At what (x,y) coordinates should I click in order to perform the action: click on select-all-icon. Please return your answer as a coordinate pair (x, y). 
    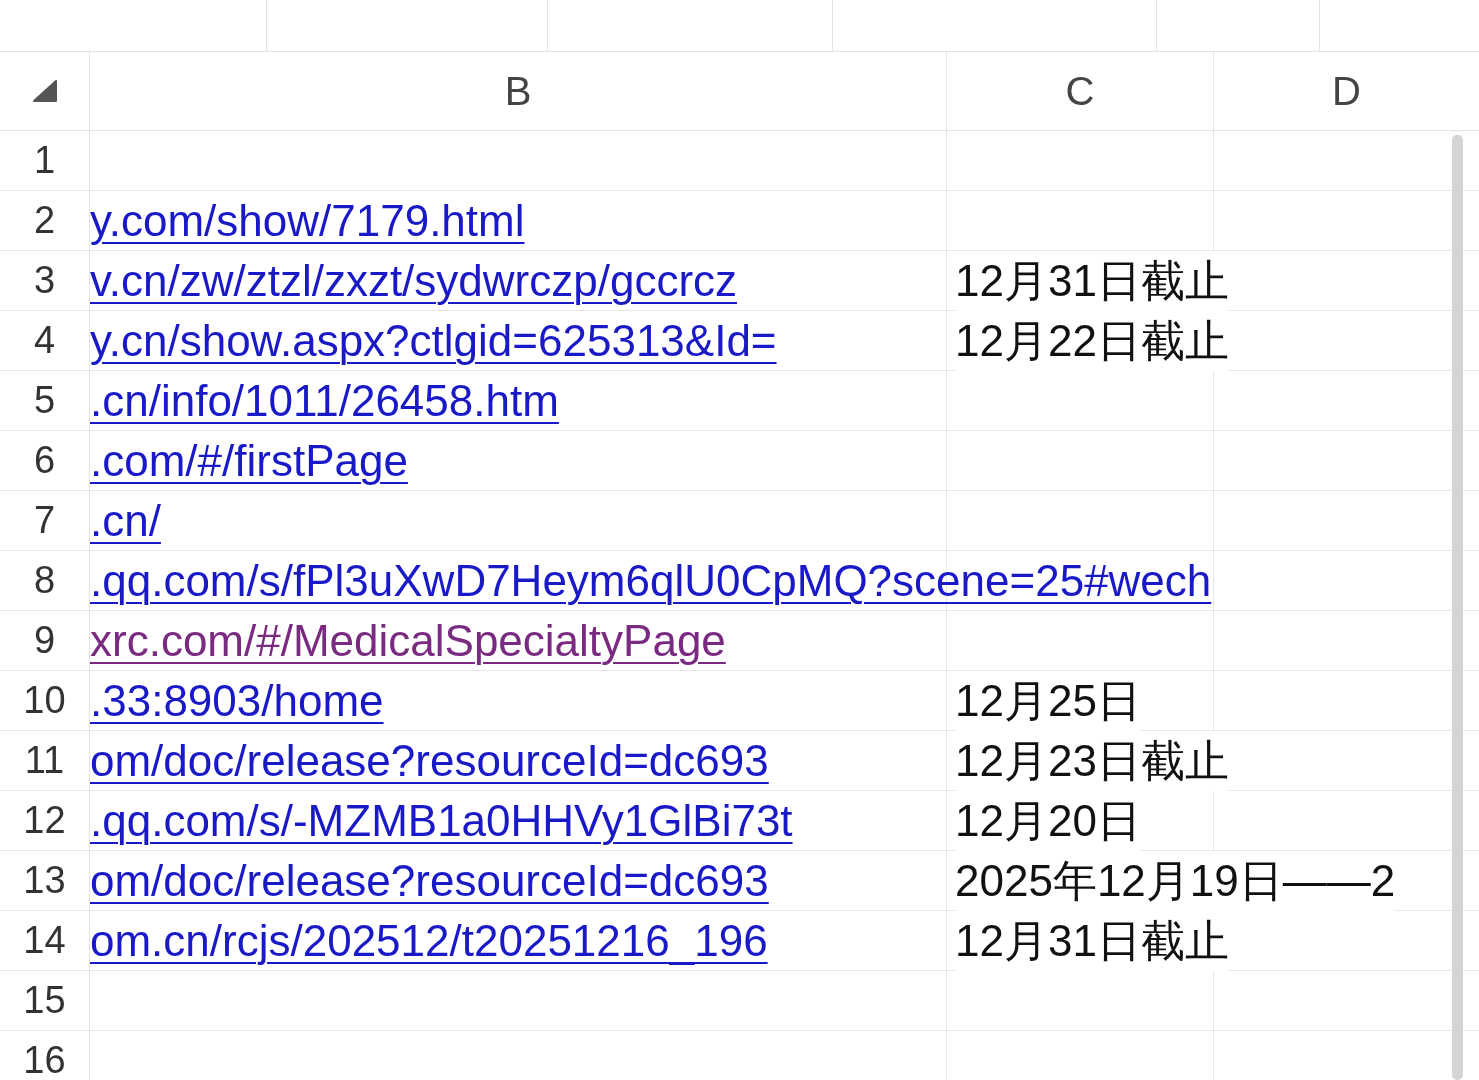
    Looking at the image, I should click on (44, 91).